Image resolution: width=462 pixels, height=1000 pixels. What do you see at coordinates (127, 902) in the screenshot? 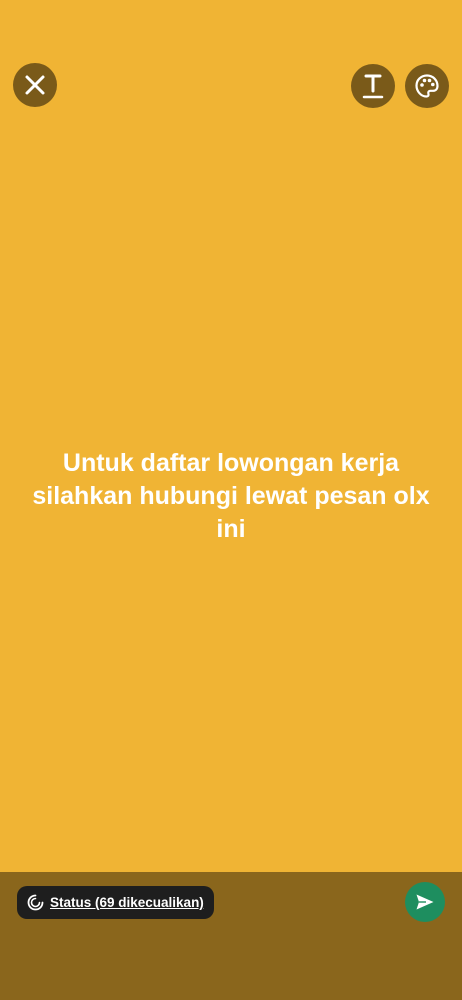
I see `privacy-label: Status (69 dikecualikan)` at bounding box center [127, 902].